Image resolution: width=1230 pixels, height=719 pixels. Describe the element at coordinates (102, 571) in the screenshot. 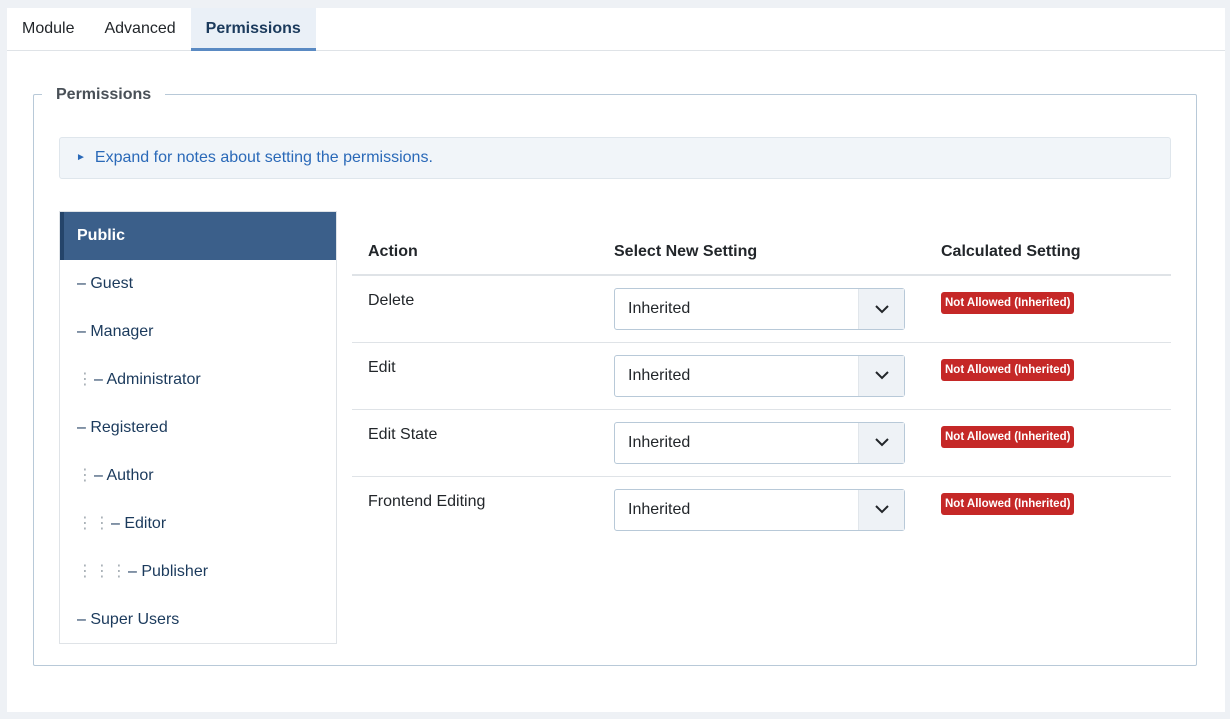

I see `vertical-dots-icon: ⋮⋮⋮` at that location.